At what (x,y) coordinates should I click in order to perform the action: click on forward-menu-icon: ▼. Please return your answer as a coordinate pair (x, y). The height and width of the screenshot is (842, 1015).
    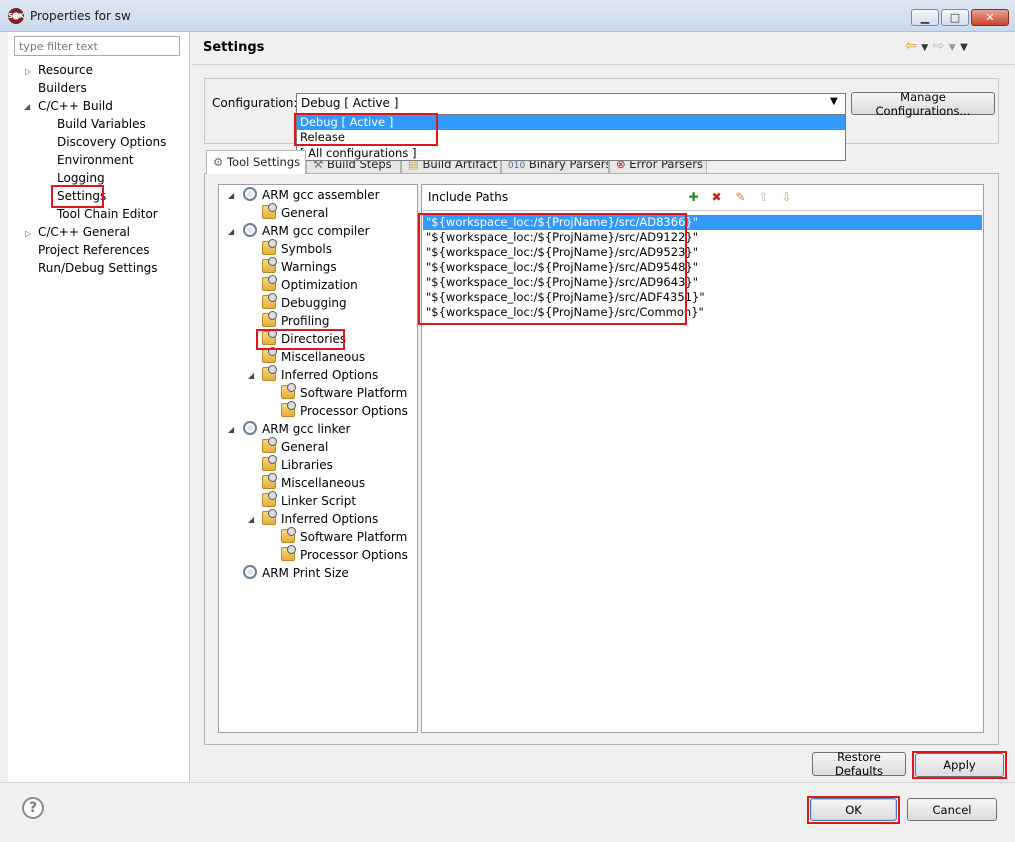
    Looking at the image, I should click on (952, 48).